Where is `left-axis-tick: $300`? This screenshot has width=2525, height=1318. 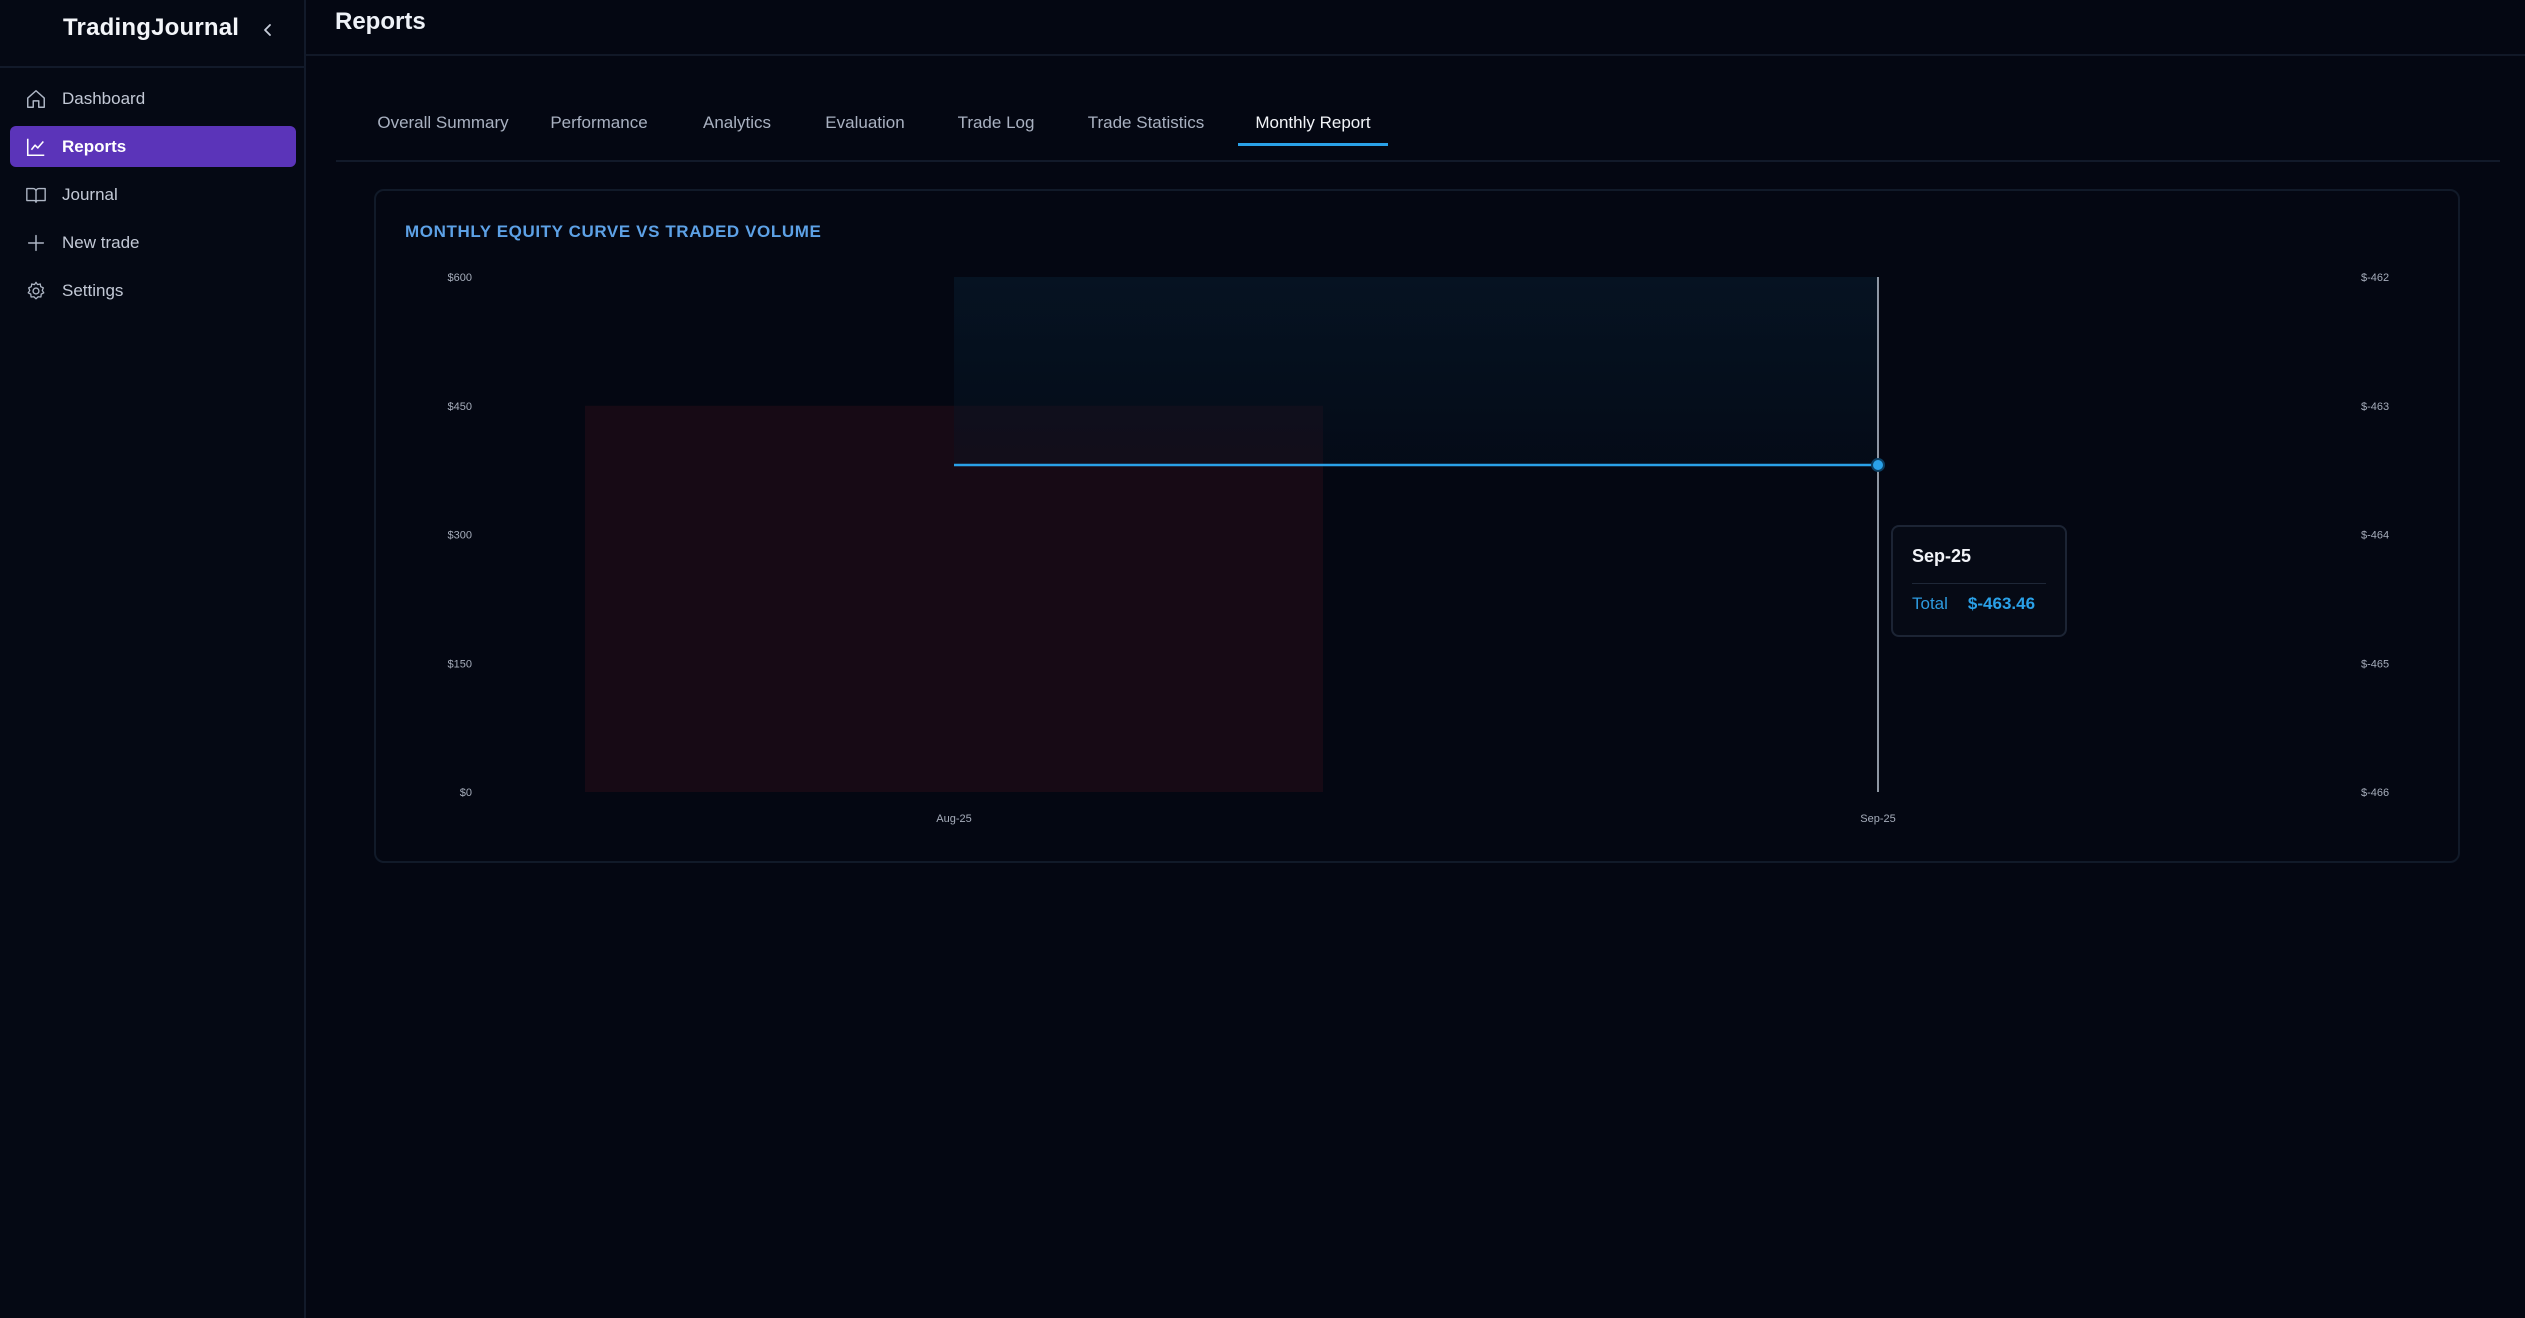
left-axis-tick: $300 is located at coordinates (460, 536).